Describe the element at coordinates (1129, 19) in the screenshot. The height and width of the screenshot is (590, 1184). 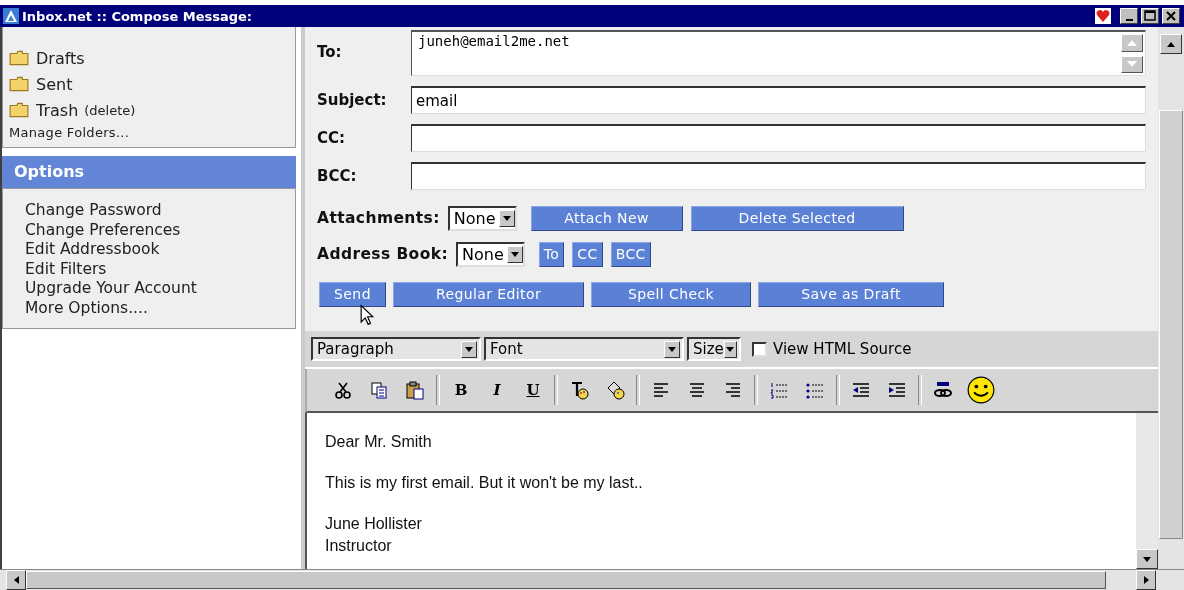
I see `minimize-icon` at that location.